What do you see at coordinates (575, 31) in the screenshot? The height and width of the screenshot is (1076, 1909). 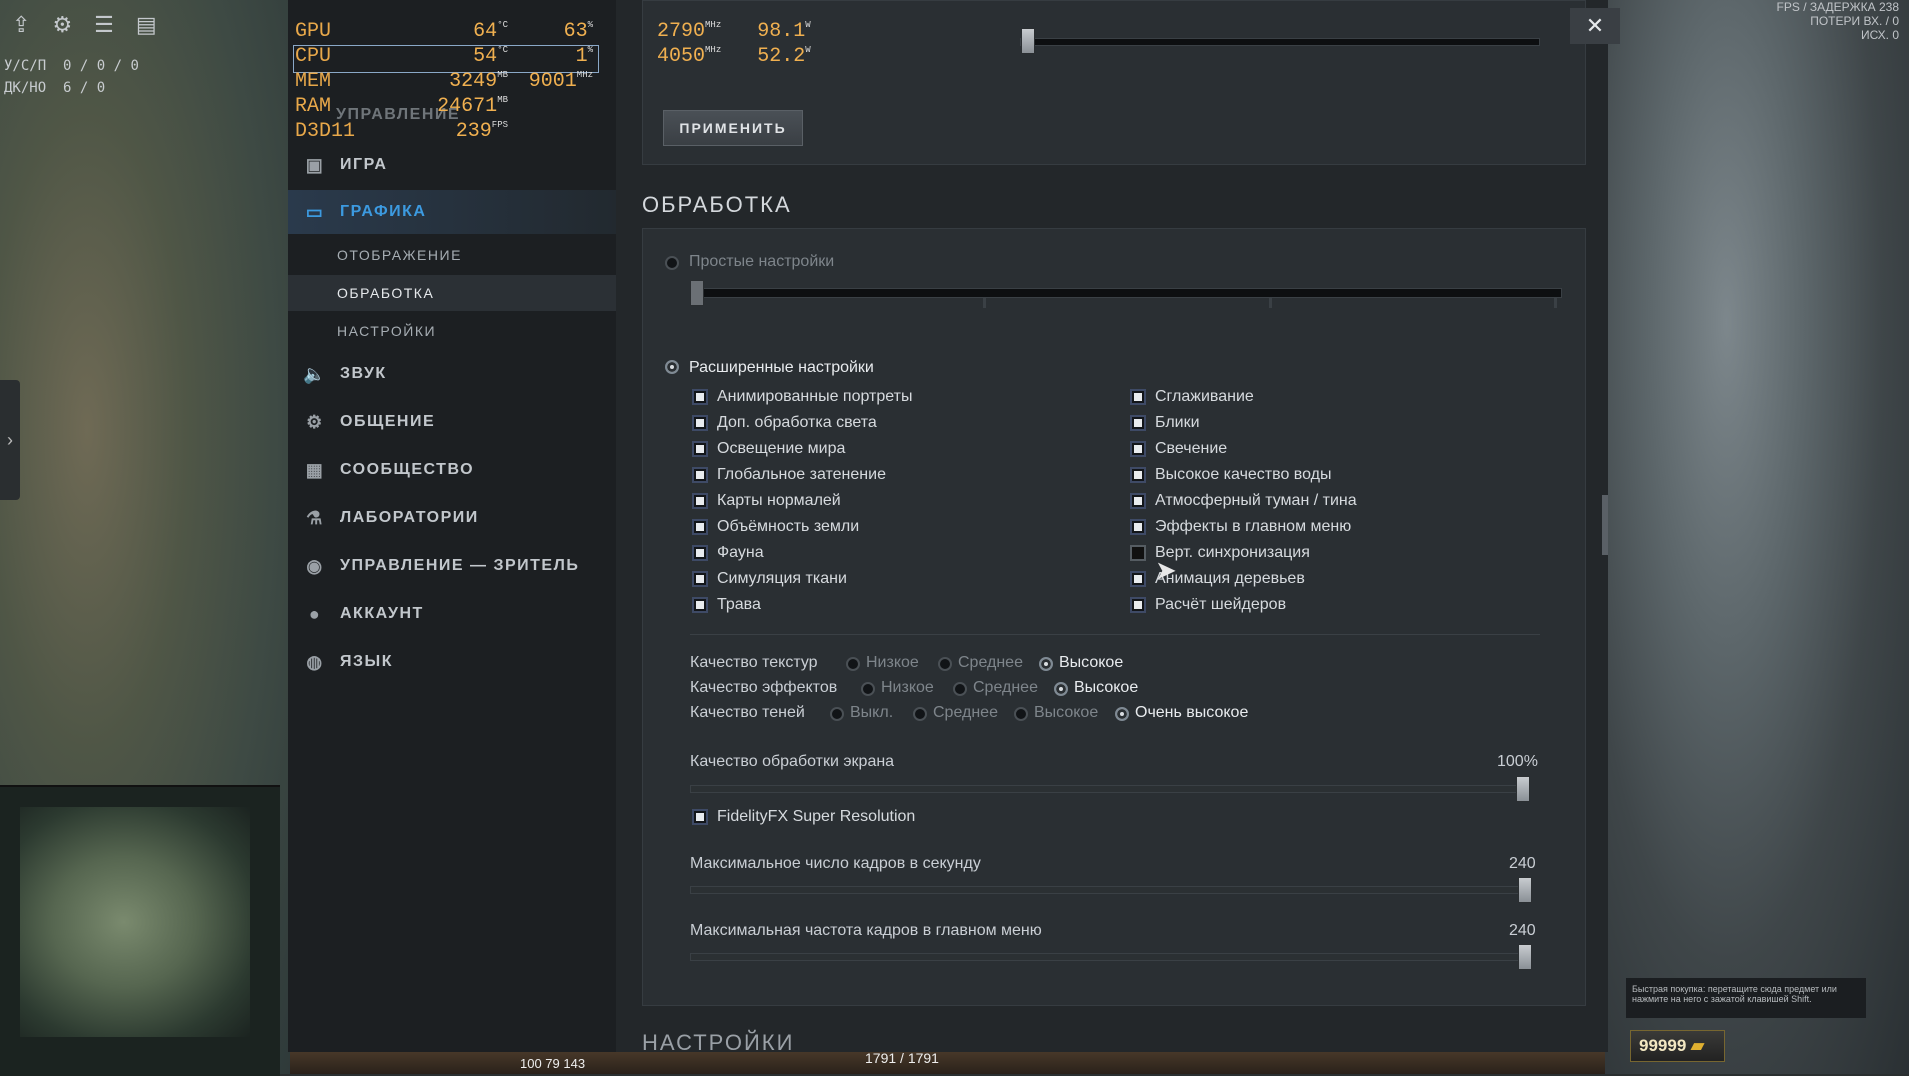 I see `perf-value: 63` at bounding box center [575, 31].